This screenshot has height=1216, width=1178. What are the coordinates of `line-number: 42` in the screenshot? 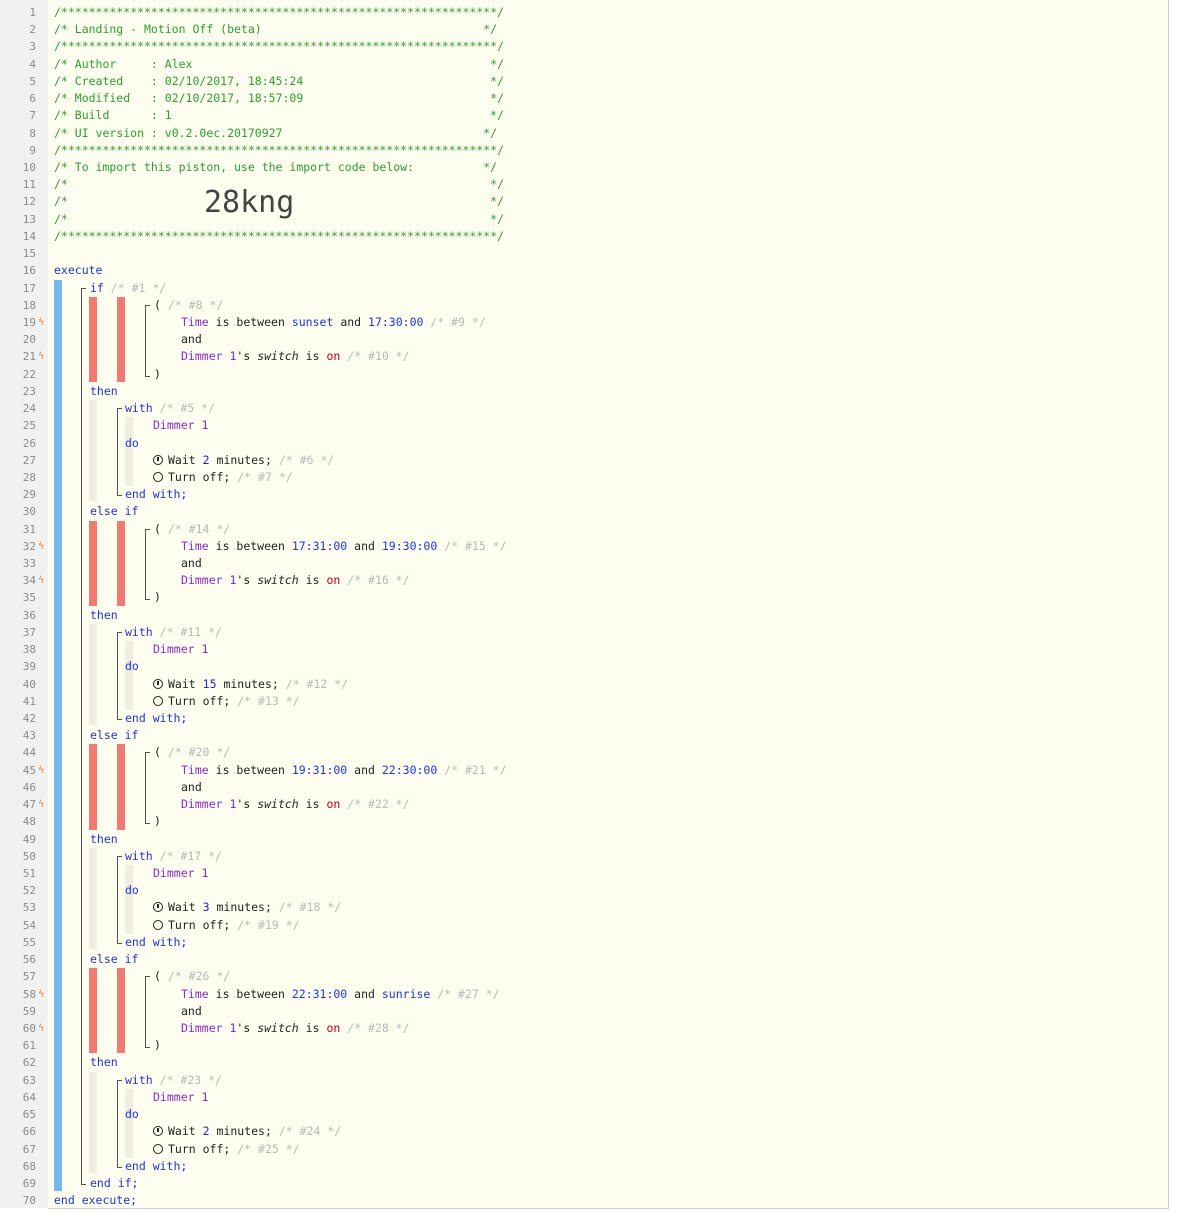 It's located at (29, 719).